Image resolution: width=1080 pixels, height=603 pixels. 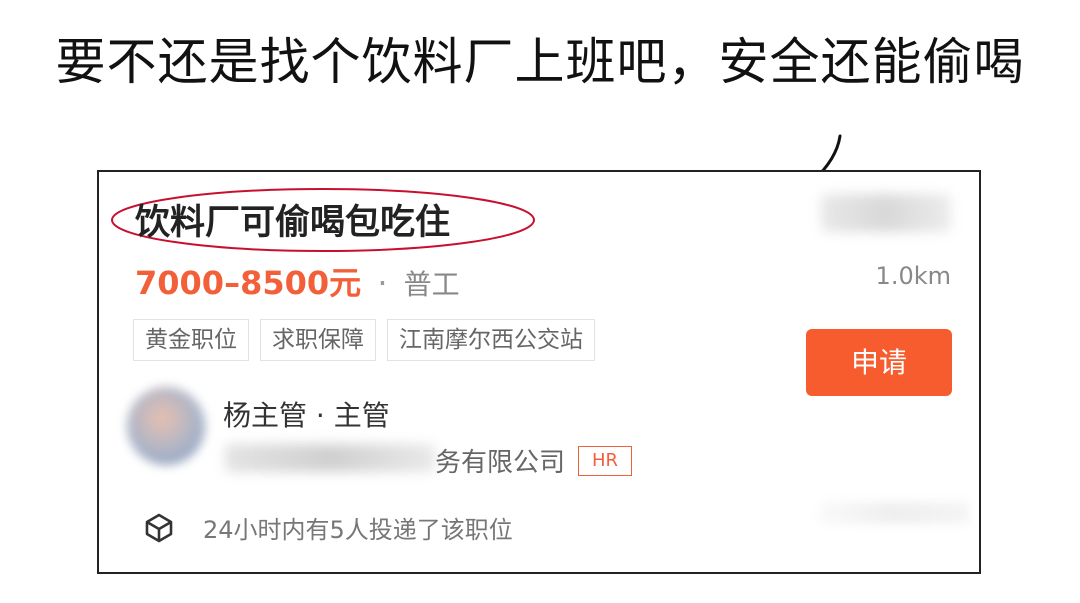 What do you see at coordinates (879, 362) in the screenshot?
I see `apply-button: 申请` at bounding box center [879, 362].